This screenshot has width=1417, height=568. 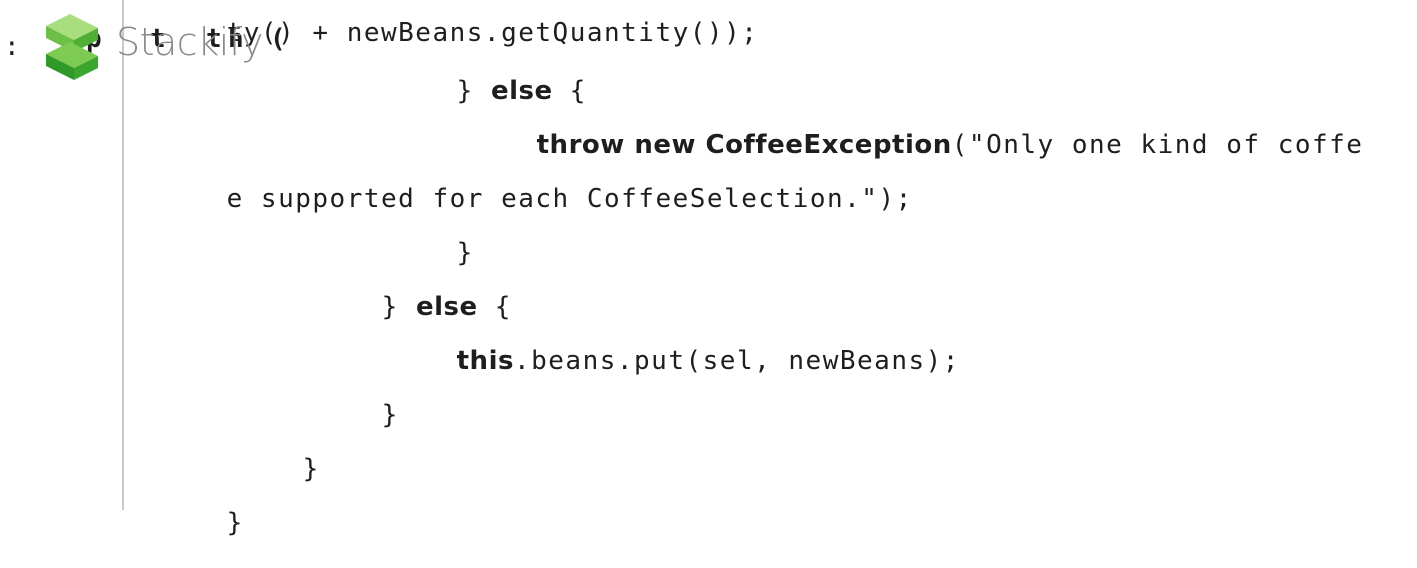 I want to click on code-line-9: }, so click(x=277, y=469).